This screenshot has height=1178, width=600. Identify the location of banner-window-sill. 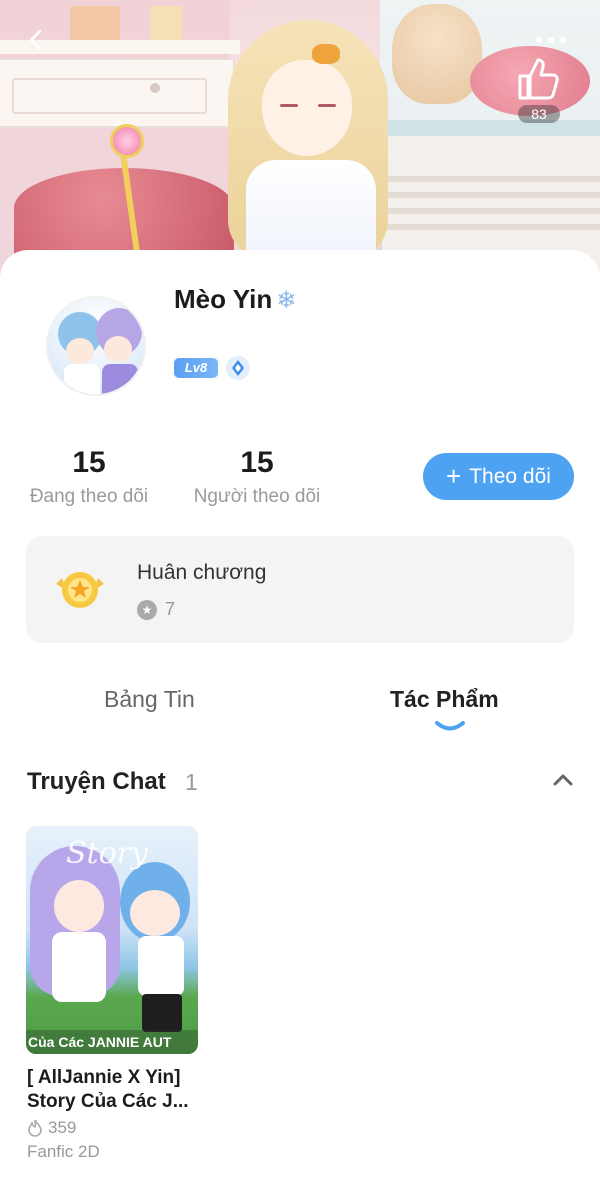
(490, 128).